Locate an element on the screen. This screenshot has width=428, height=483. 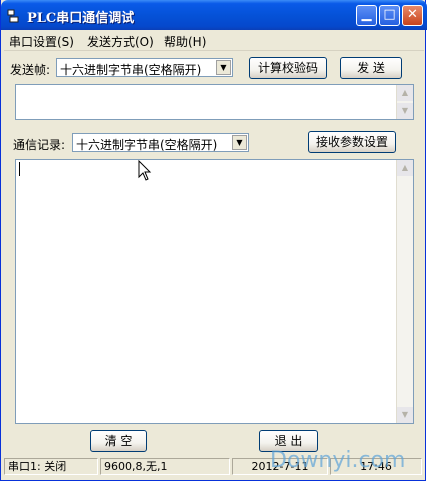
close-button: ✕ is located at coordinates (412, 15).